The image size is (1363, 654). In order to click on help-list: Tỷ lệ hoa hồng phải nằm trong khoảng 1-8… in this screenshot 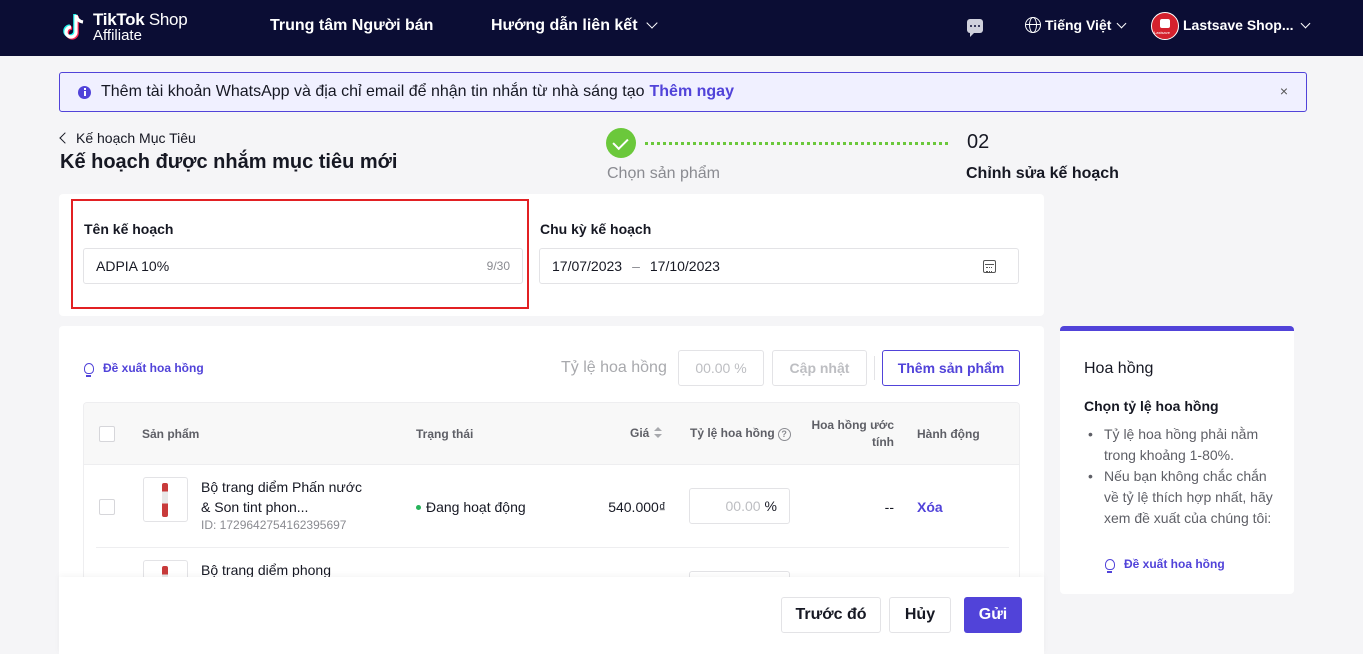, I will do `click(1181, 476)`.